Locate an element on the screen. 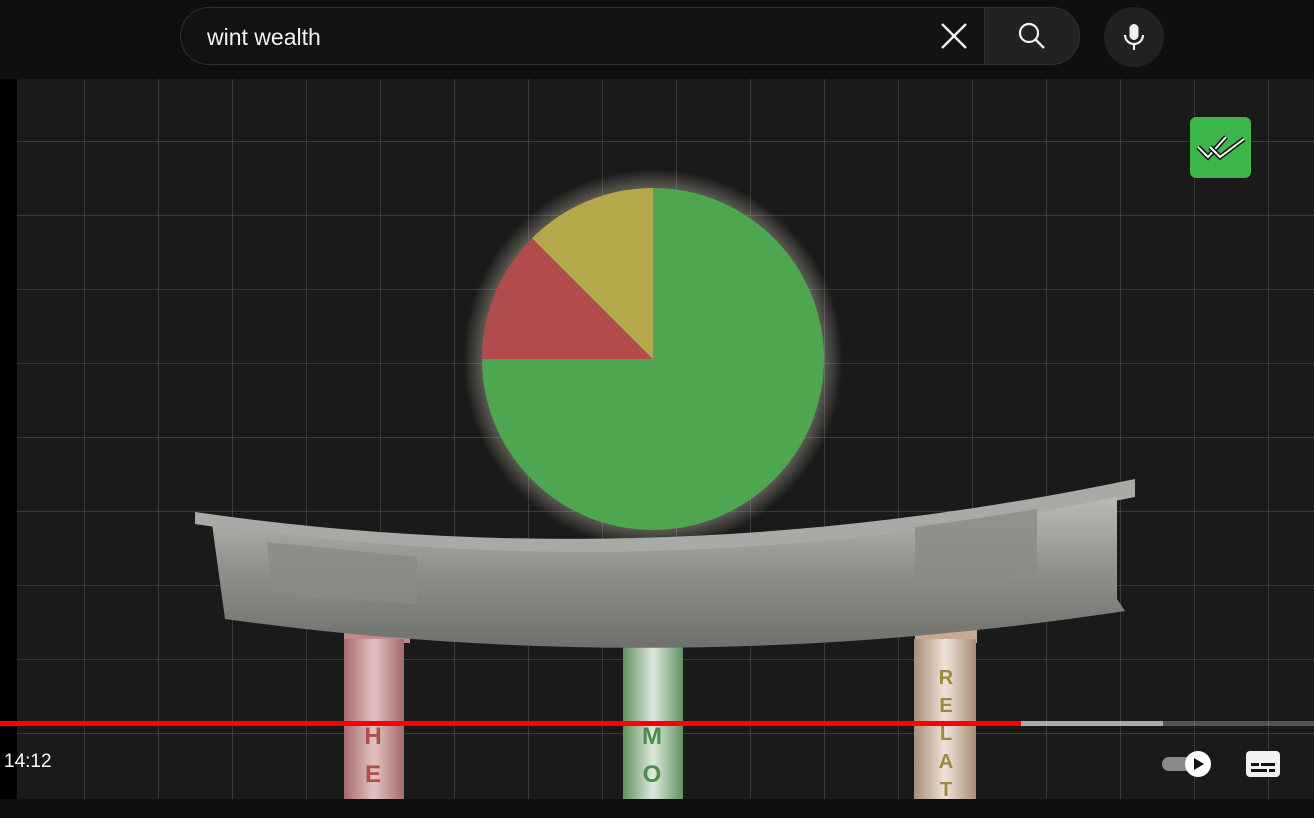 The image size is (1314, 818). channel-watermark is located at coordinates (1220, 147).